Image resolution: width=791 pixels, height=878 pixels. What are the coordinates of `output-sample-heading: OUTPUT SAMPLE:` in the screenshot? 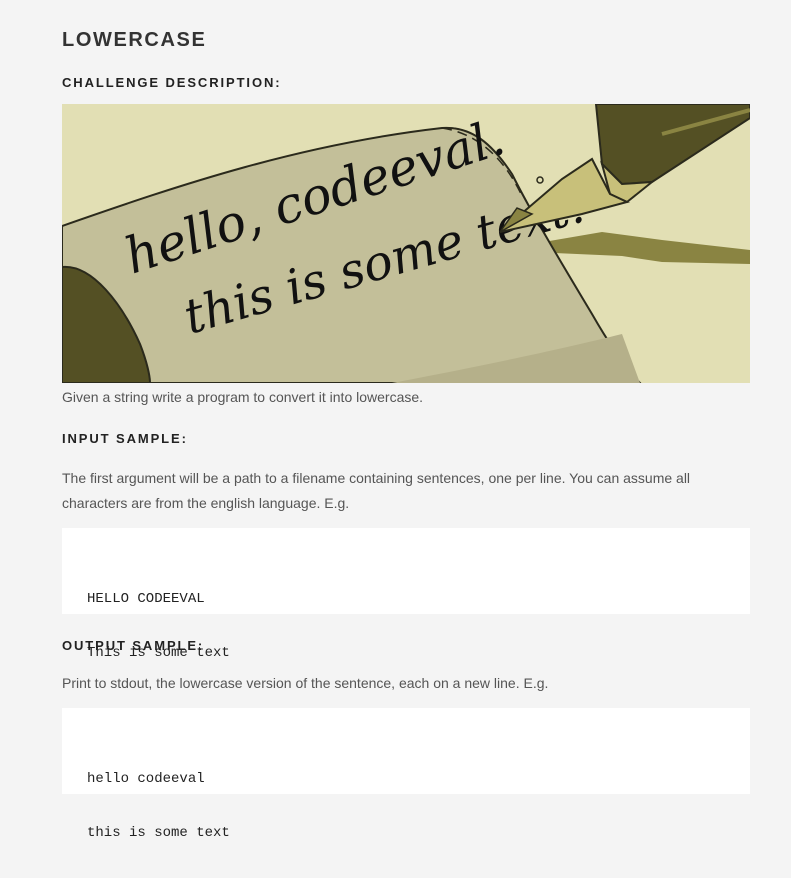 It's located at (133, 645).